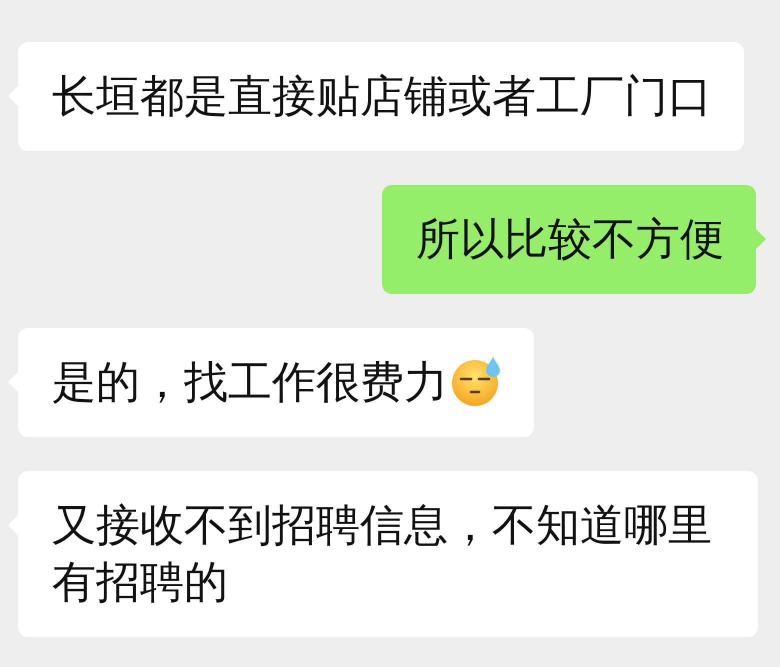 The image size is (780, 667). I want to click on received-message: 是的，找工作很费力, so click(276, 382).